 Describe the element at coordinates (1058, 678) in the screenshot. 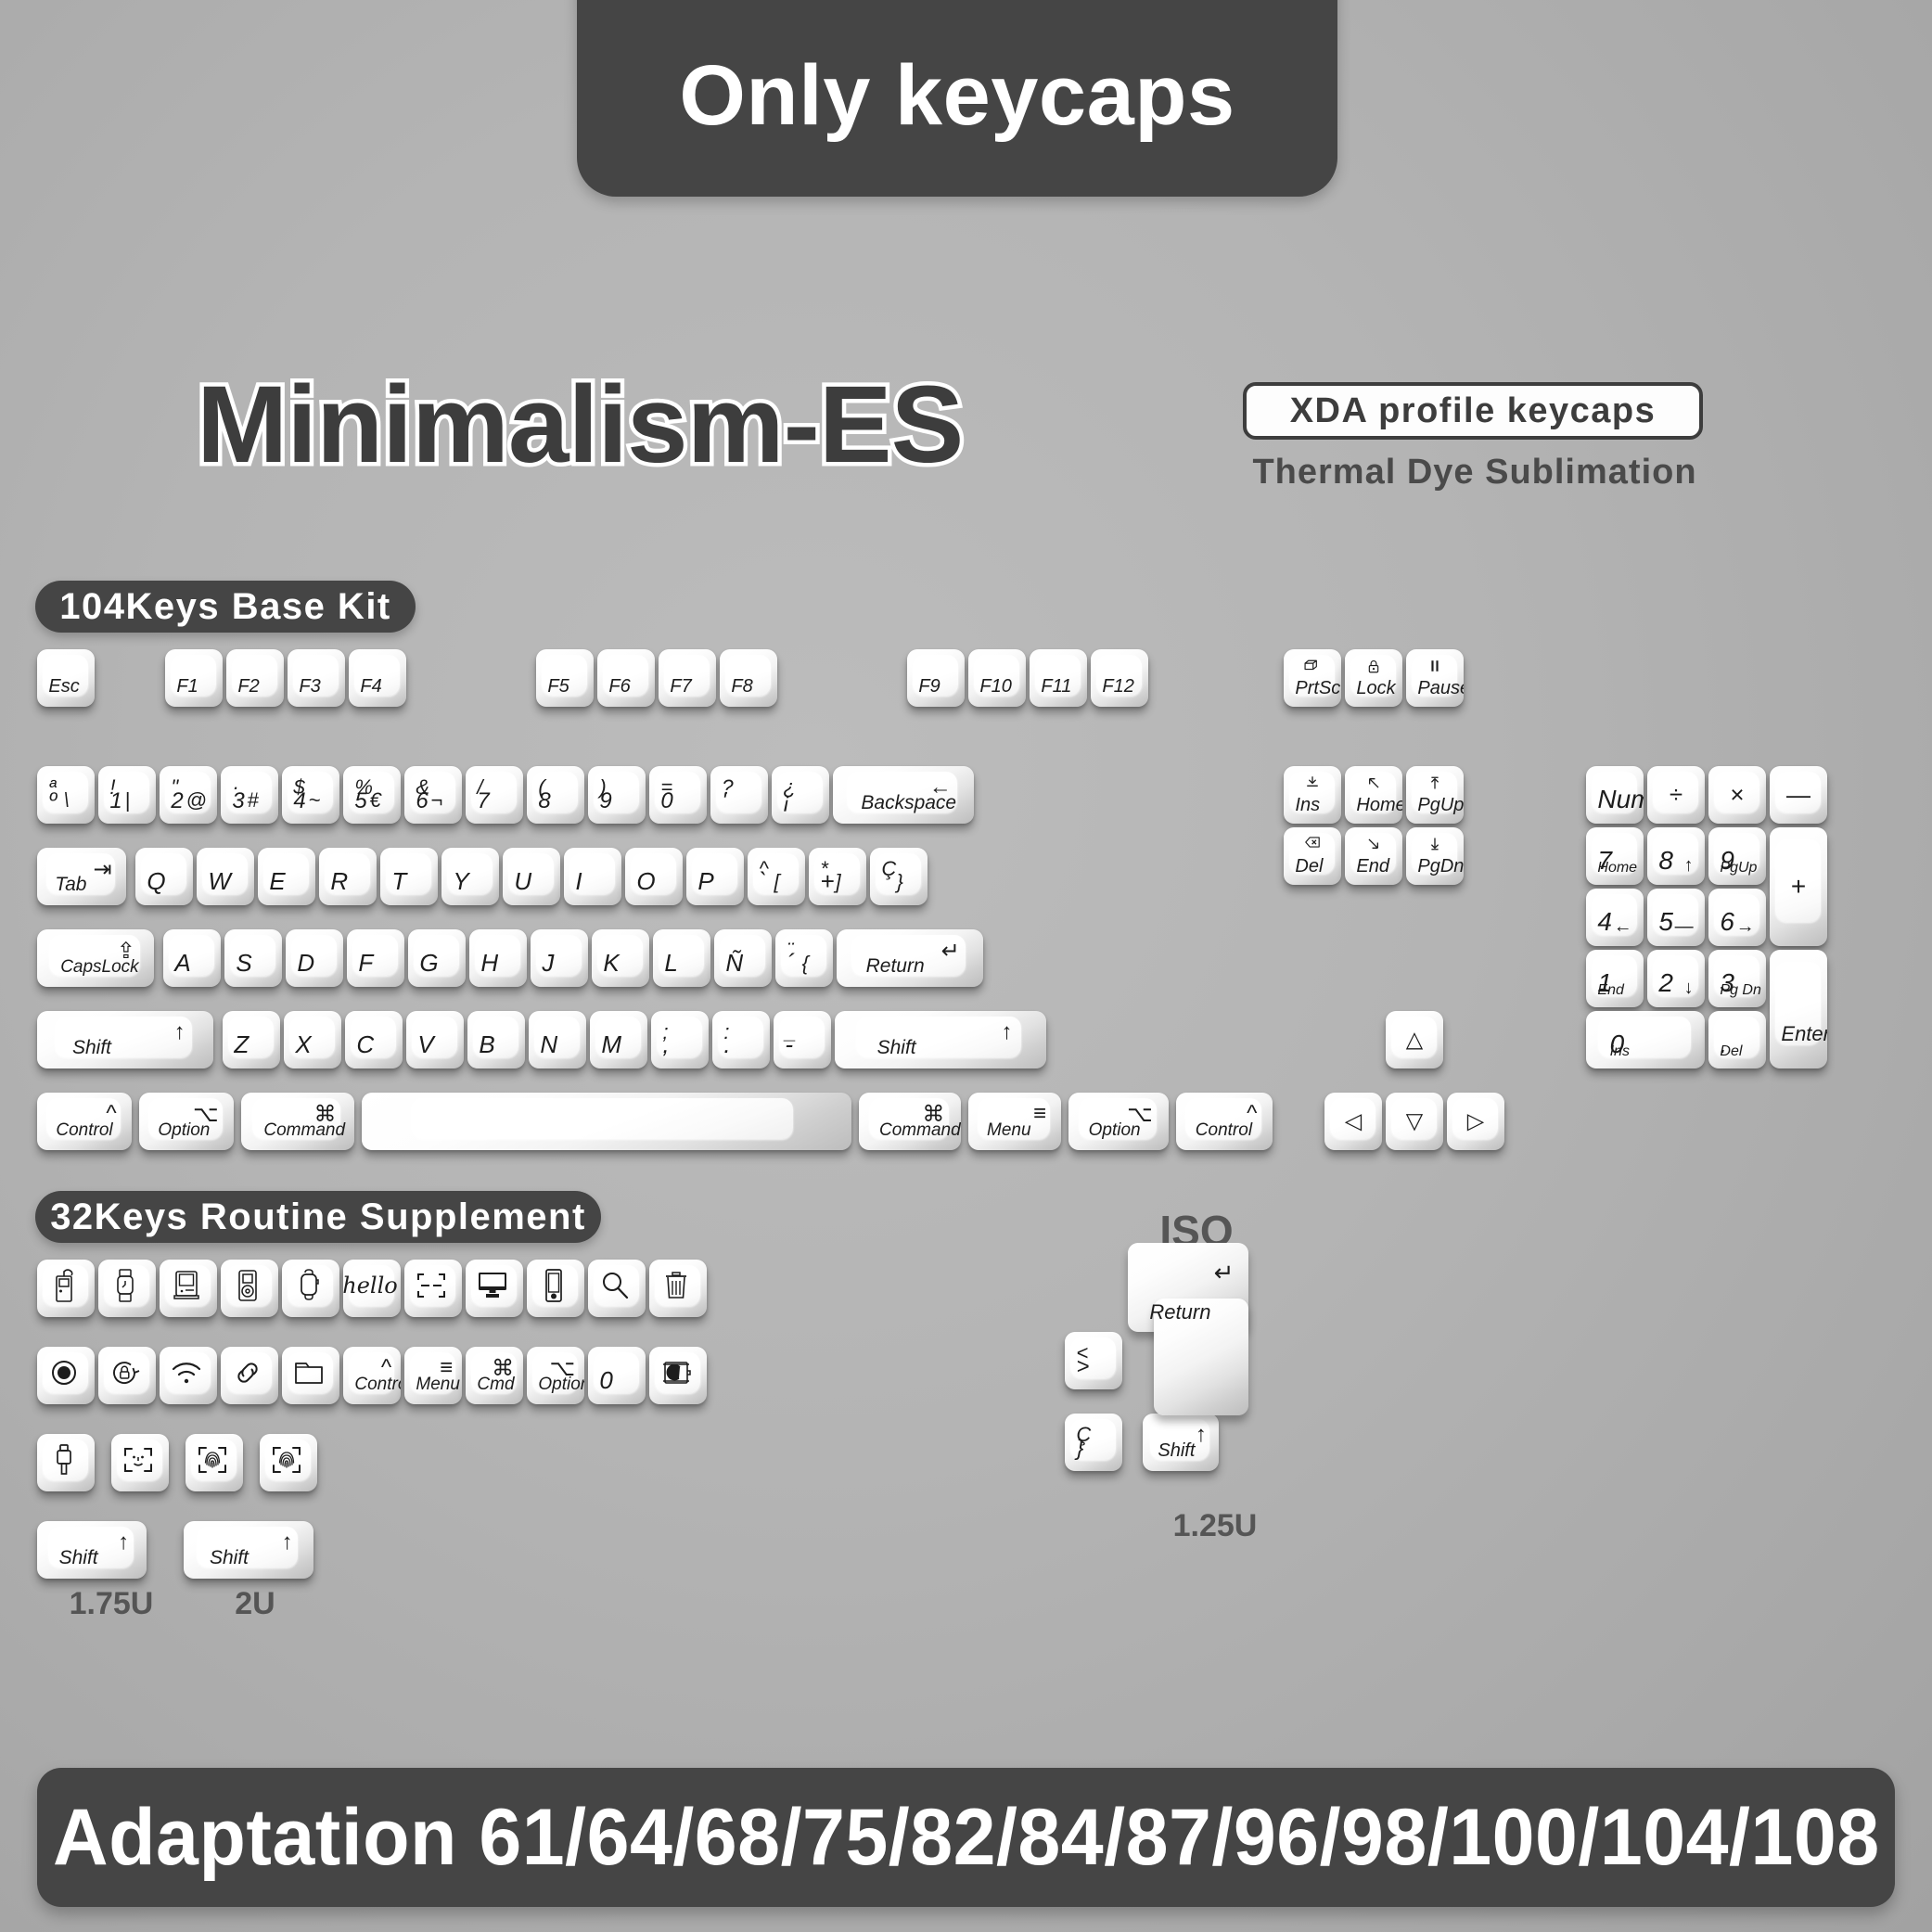

I see `f11: F11` at that location.